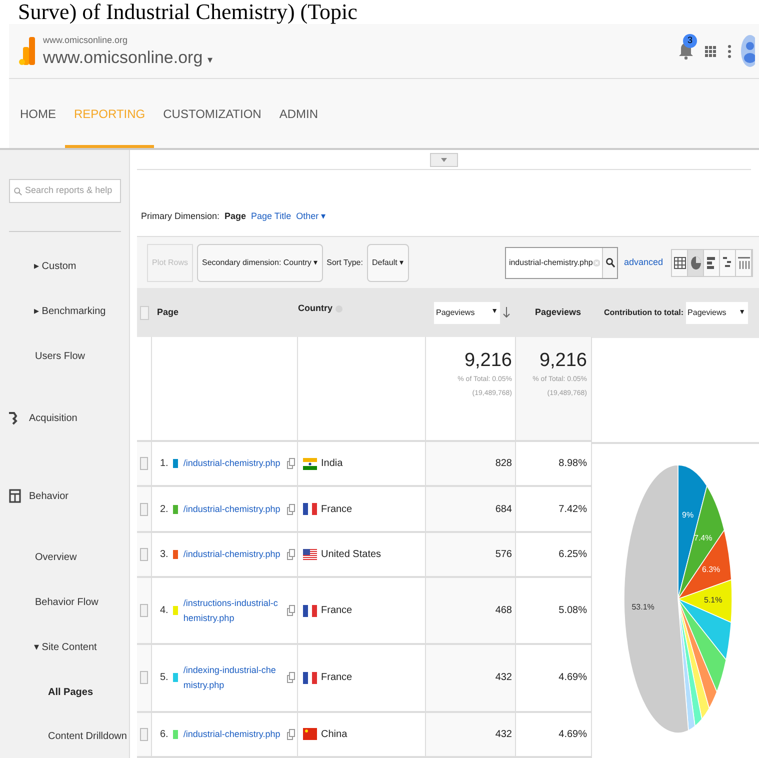 The width and height of the screenshot is (759, 758). I want to click on property-selector: www.omicsonline.org ▾, so click(127, 57).